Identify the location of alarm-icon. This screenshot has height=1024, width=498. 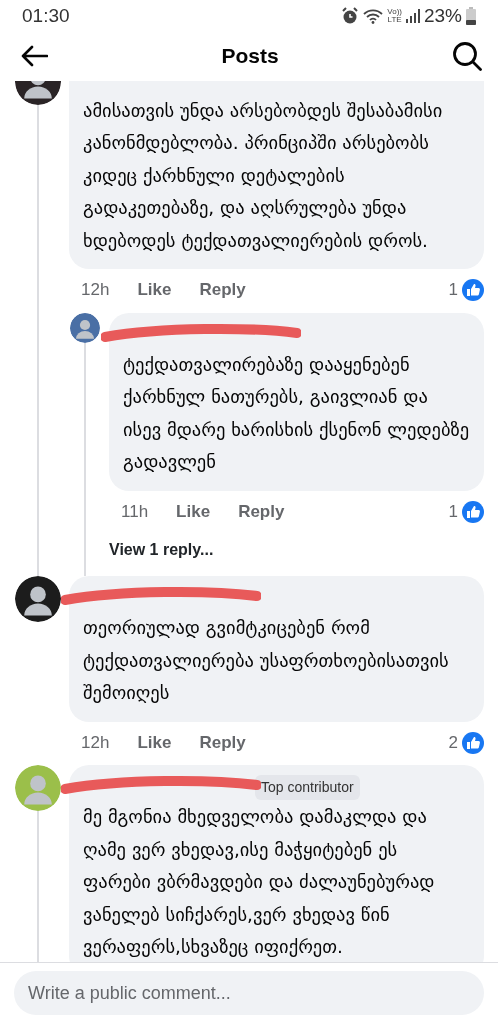
(350, 15).